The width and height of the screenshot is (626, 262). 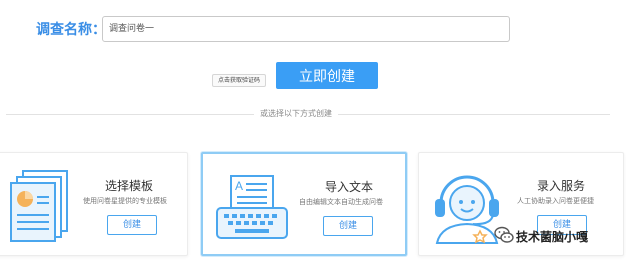 What do you see at coordinates (239, 80) in the screenshot?
I see `captcha-button: 点击获取验证码` at bounding box center [239, 80].